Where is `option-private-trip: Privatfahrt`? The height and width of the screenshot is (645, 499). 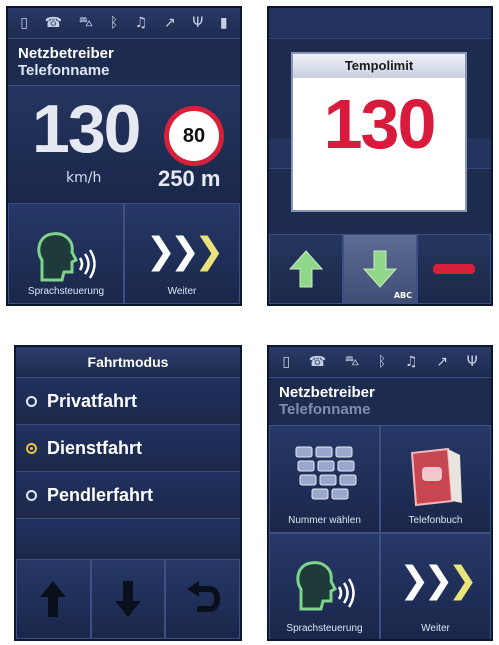 option-private-trip: Privatfahrt is located at coordinates (128, 401).